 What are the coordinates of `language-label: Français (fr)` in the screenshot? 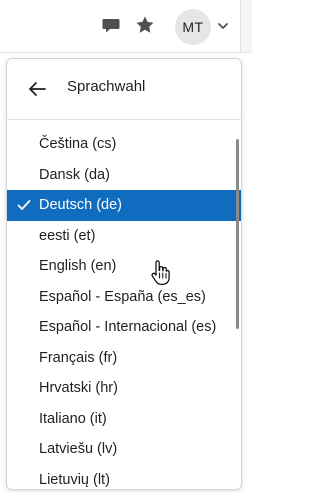 It's located at (78, 357).